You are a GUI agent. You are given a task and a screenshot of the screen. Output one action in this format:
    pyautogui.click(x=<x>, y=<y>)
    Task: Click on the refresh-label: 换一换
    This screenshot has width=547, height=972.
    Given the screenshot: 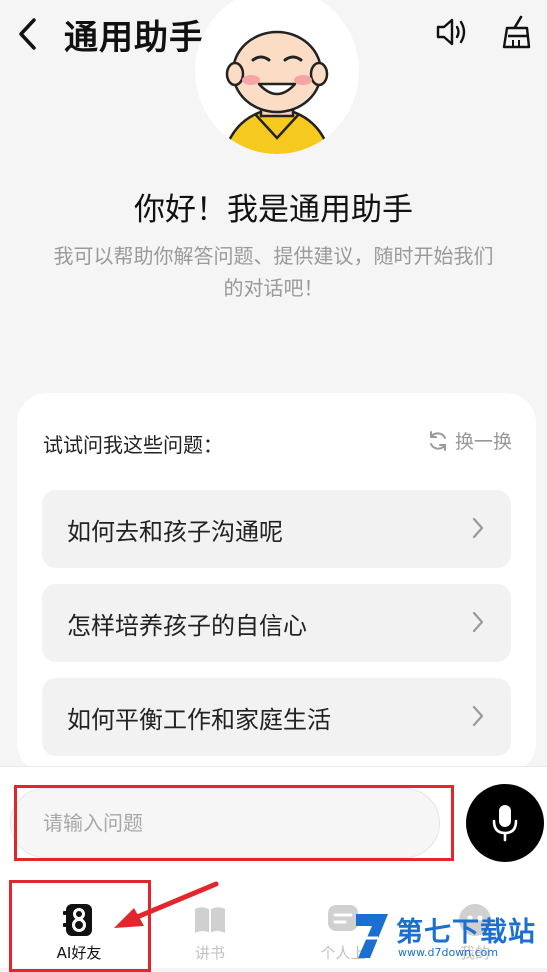 What is the action you would take?
    pyautogui.click(x=483, y=442)
    